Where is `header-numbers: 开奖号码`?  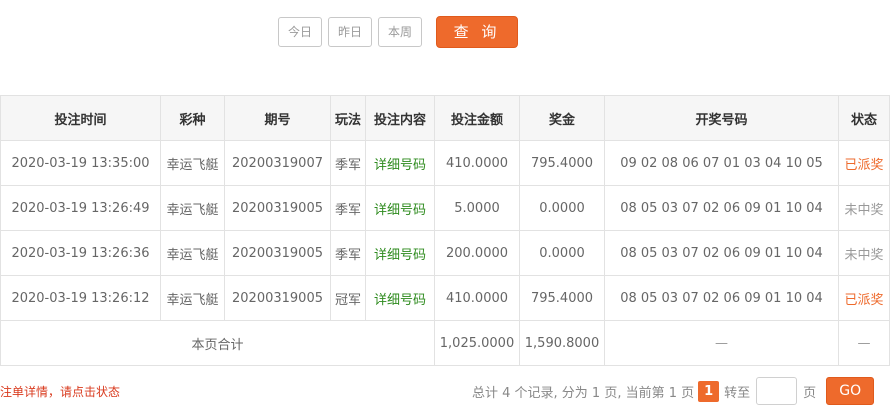
header-numbers: 开奖号码 is located at coordinates (721, 118).